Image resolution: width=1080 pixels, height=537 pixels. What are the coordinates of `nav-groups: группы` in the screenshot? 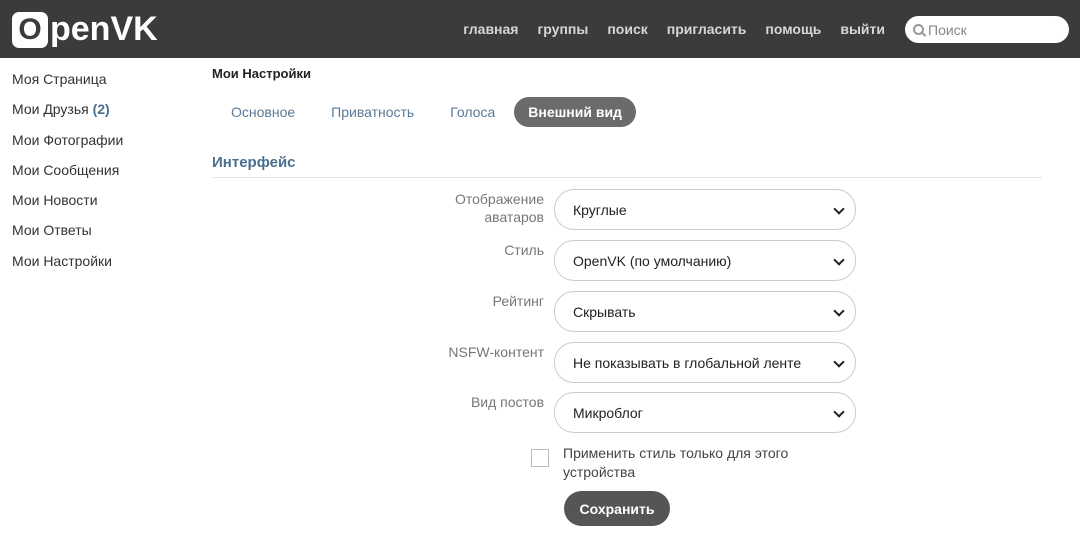 It's located at (562, 29).